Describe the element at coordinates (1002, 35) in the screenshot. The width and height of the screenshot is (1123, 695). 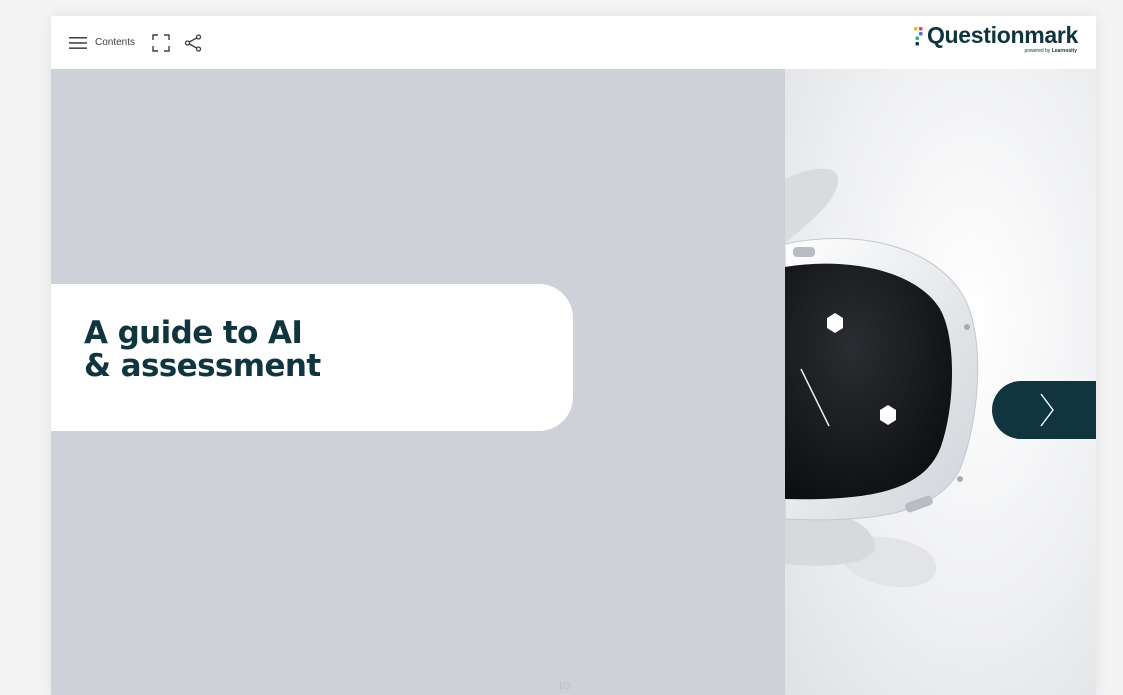
I see `logo-name: Questionmark` at that location.